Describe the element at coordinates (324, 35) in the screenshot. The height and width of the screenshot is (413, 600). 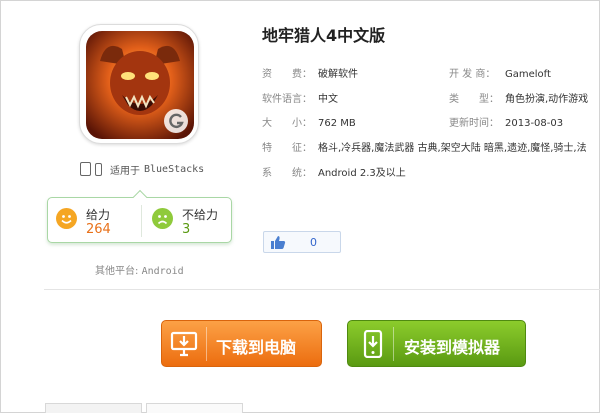
I see `app-title: 地牢猎人4中文版` at that location.